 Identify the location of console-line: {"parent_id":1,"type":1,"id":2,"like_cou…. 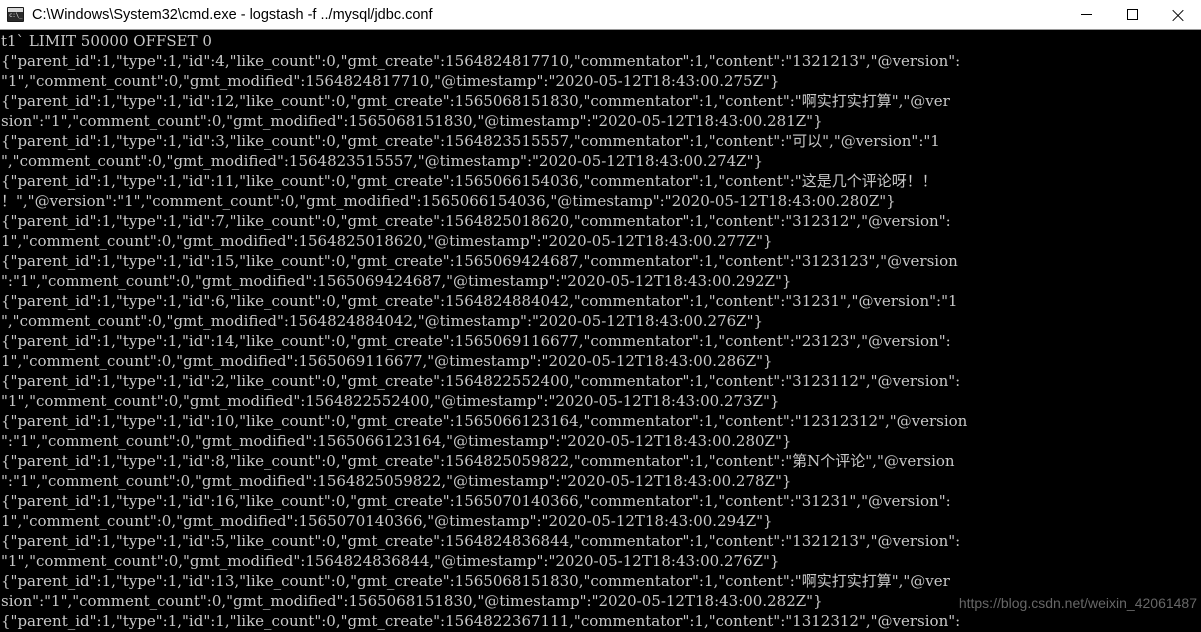
(481, 381).